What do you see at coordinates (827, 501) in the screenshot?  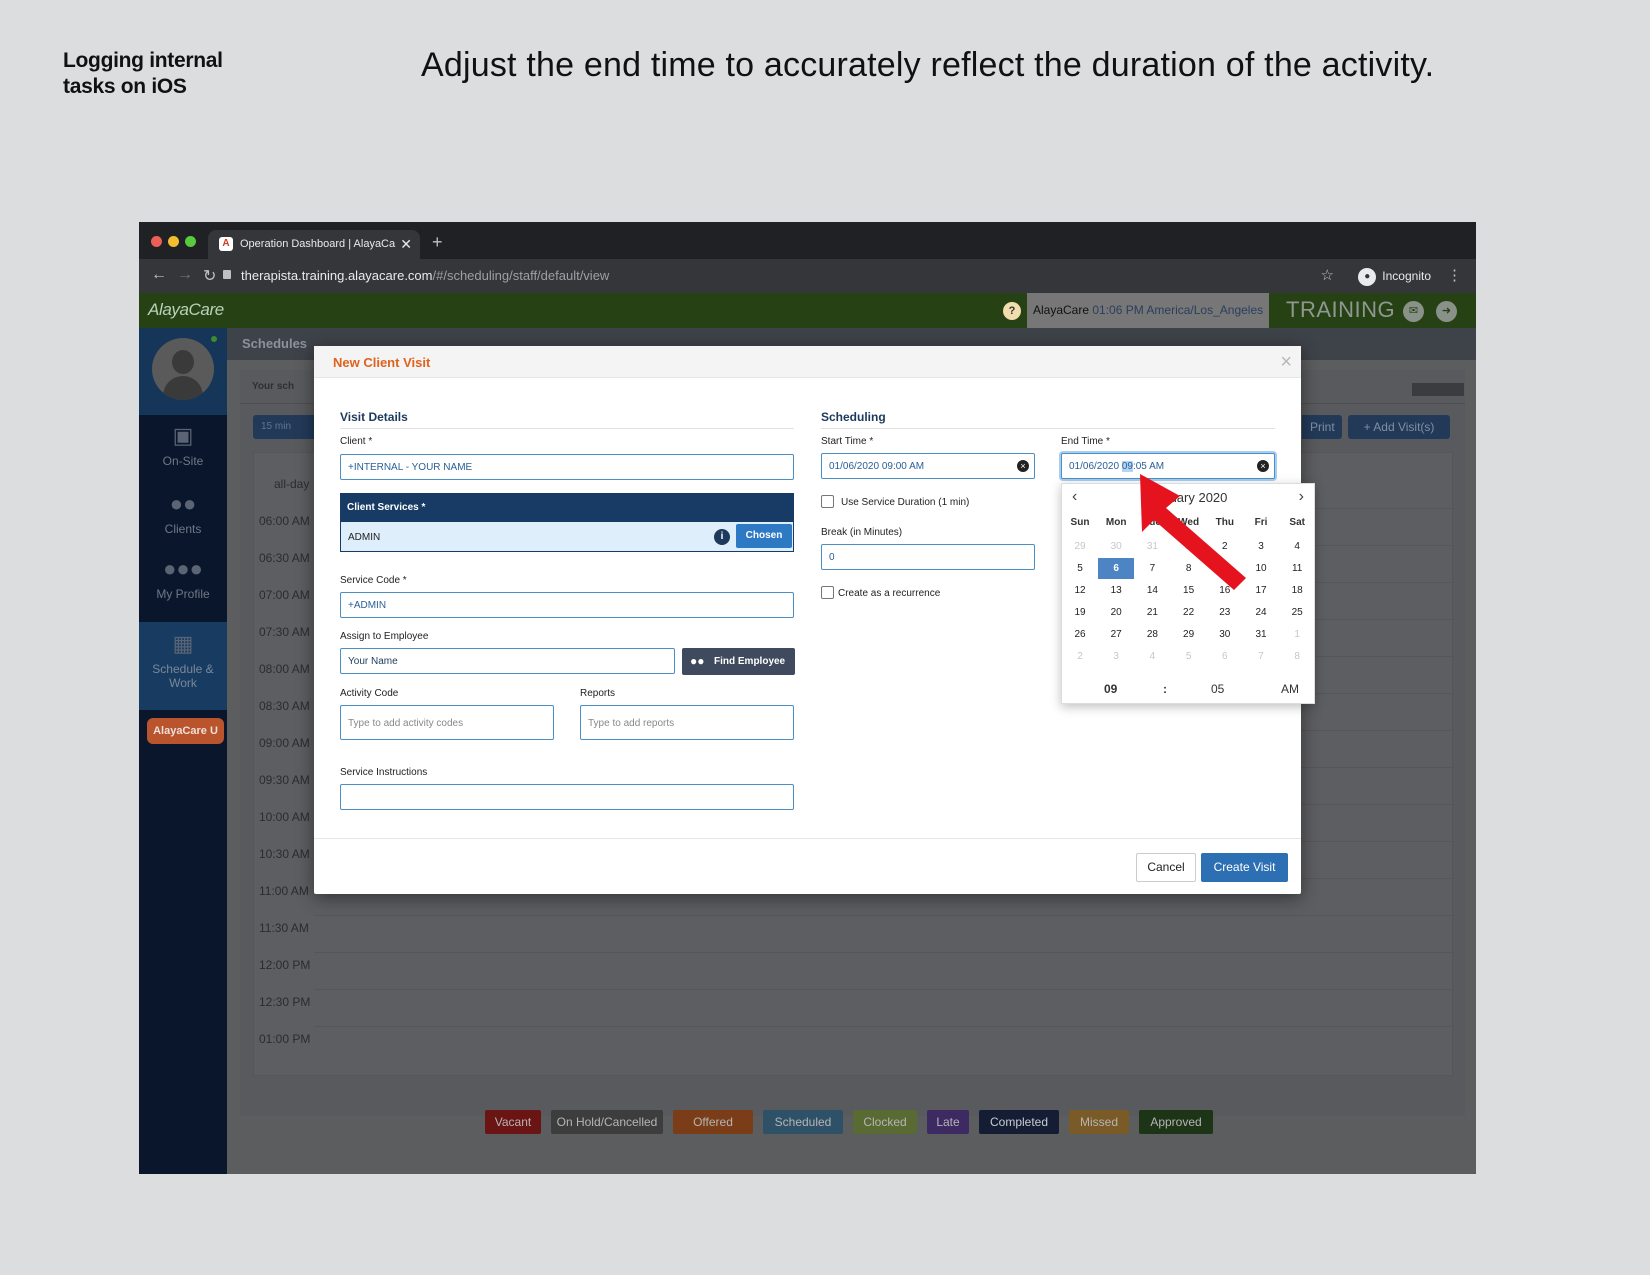 I see `use-service-duration-checkbox` at bounding box center [827, 501].